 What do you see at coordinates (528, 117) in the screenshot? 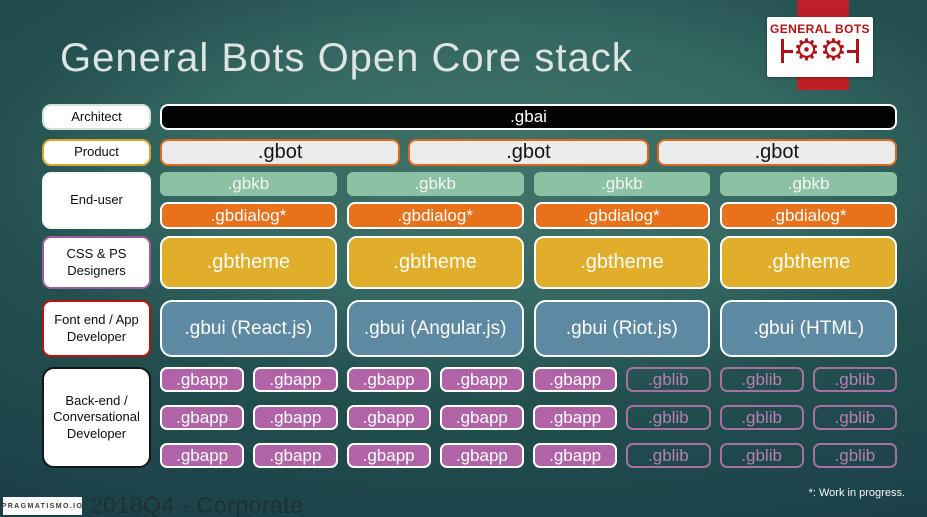
I see `gbai-box: .gbai` at bounding box center [528, 117].